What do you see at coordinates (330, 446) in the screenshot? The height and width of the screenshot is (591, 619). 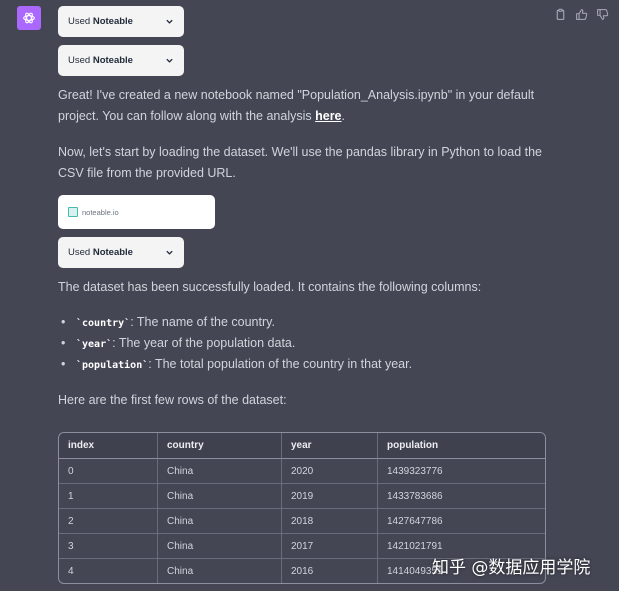 I see `column-header: year` at bounding box center [330, 446].